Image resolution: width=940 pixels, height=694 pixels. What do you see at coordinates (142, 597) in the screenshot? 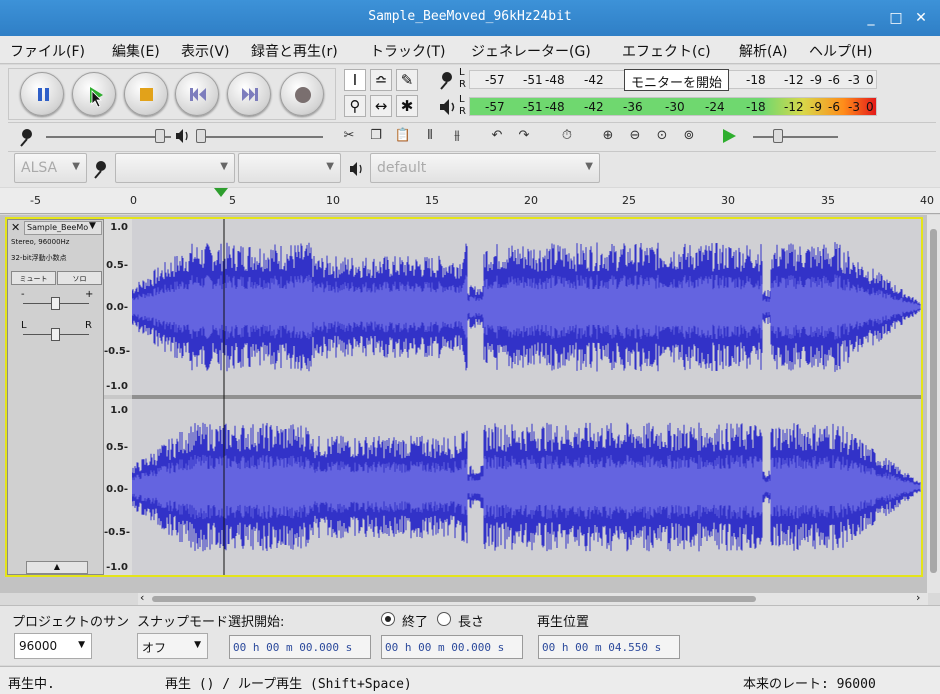
I see `scroll-left-icon: ‹` at bounding box center [142, 597].